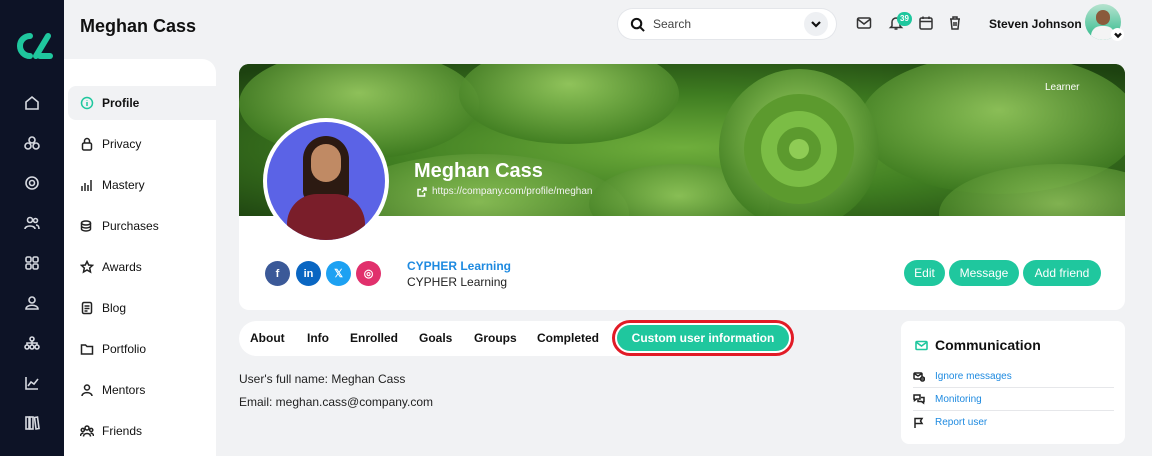  What do you see at coordinates (32, 263) in the screenshot?
I see `apps-icon` at bounding box center [32, 263].